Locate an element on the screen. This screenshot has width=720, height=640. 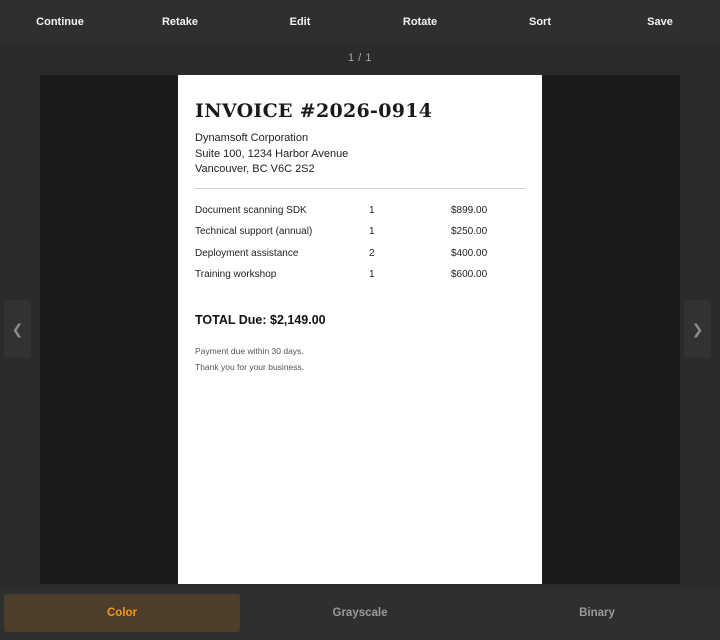
rotate-button: Rotate is located at coordinates (420, 22).